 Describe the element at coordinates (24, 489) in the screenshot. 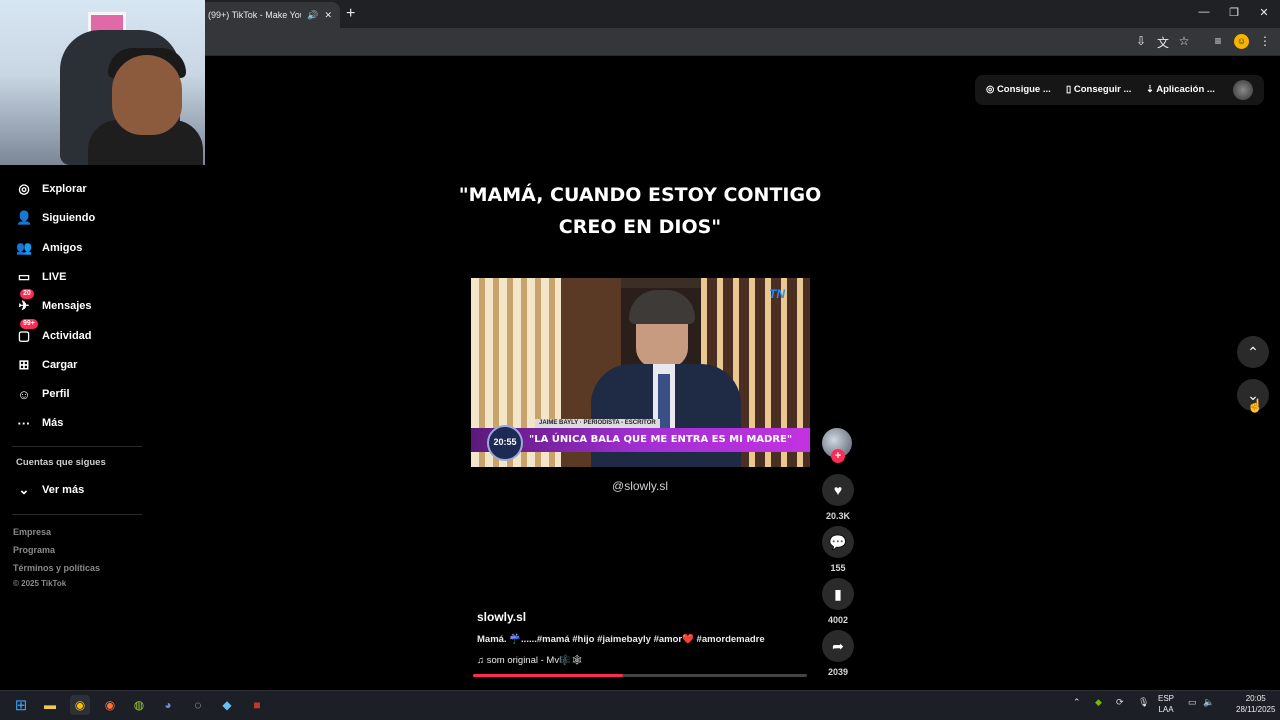

I see `chevron-down-icon: ⌄` at that location.